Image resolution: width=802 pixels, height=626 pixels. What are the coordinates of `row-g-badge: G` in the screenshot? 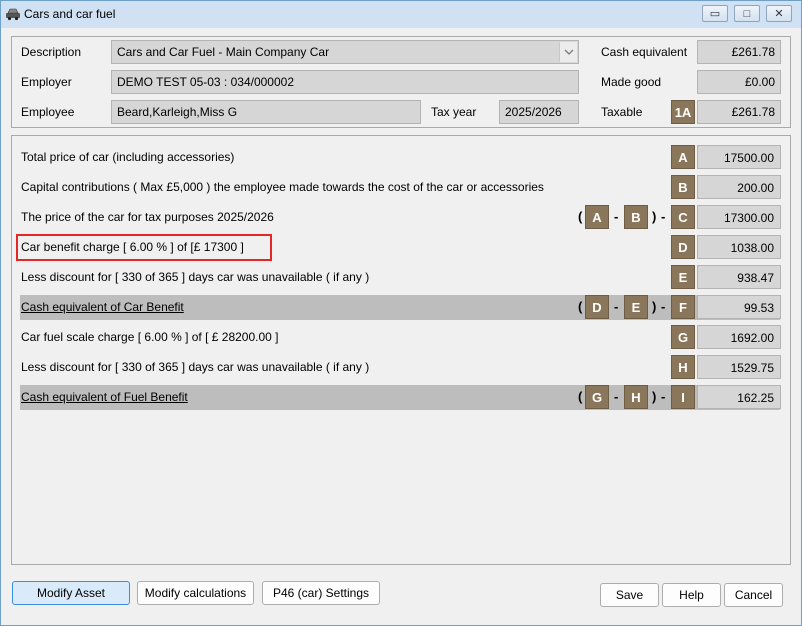 It's located at (683, 337).